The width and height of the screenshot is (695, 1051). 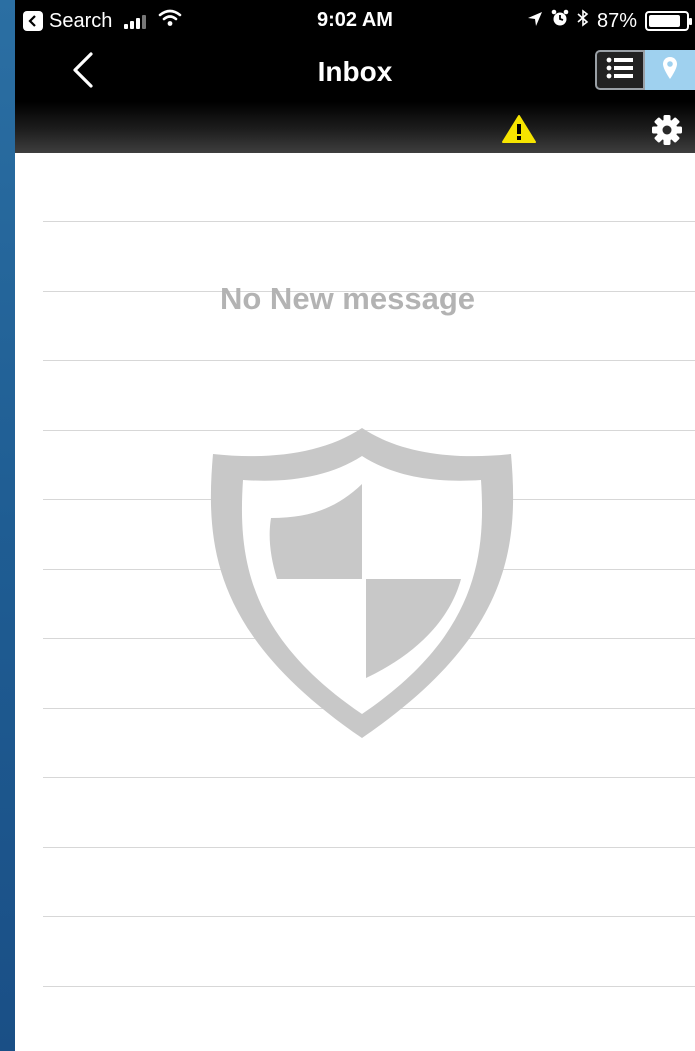 I want to click on bluetooth-icon, so click(x=583, y=21).